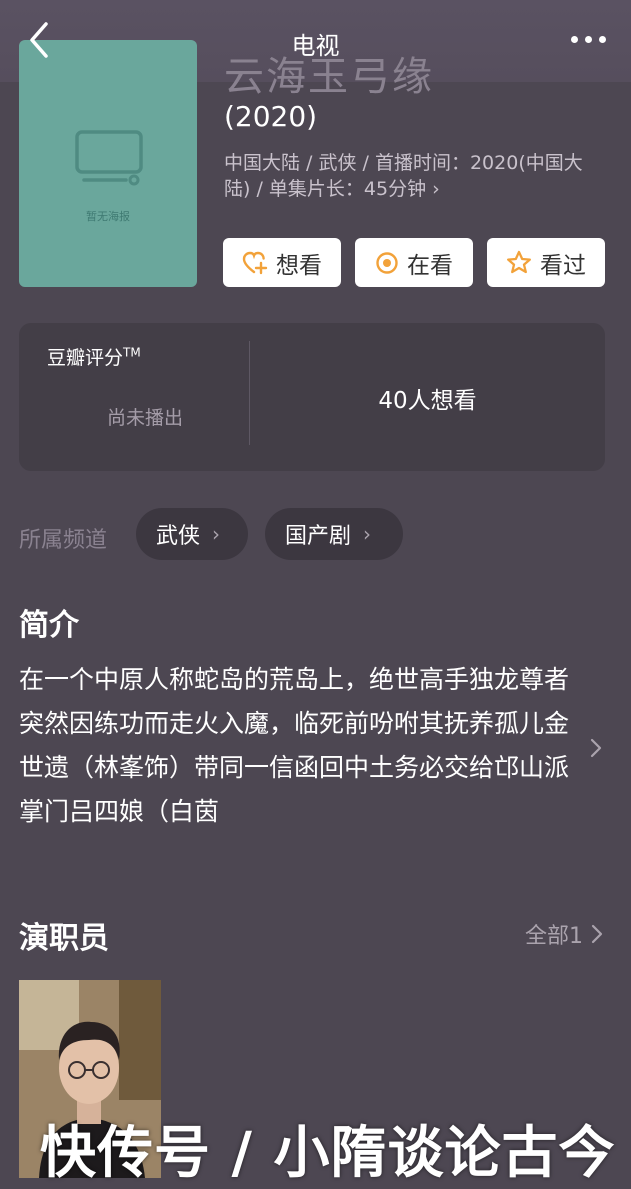 The image size is (631, 1189). Describe the element at coordinates (589, 40) in the screenshot. I see `more-icon` at that location.